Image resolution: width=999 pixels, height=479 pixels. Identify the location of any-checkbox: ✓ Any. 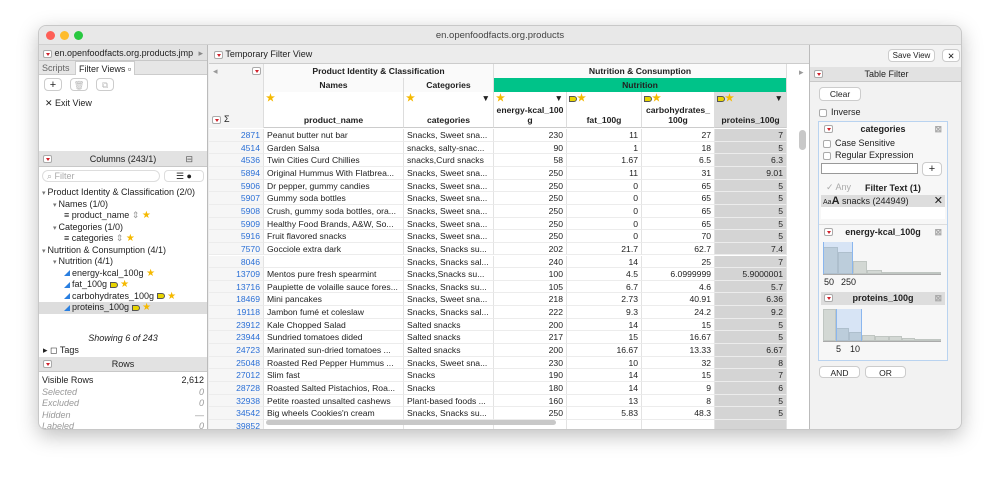
(838, 187).